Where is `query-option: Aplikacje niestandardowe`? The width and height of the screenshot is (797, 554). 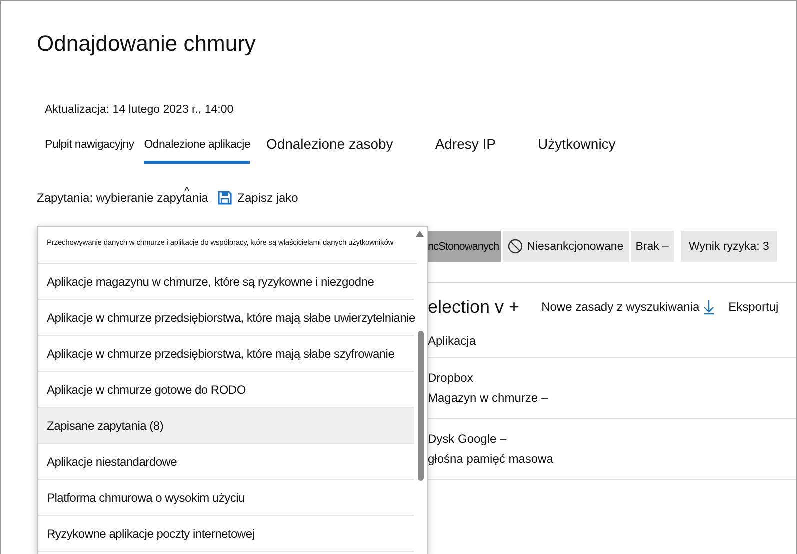 query-option: Aplikacje niestandardowe is located at coordinates (226, 462).